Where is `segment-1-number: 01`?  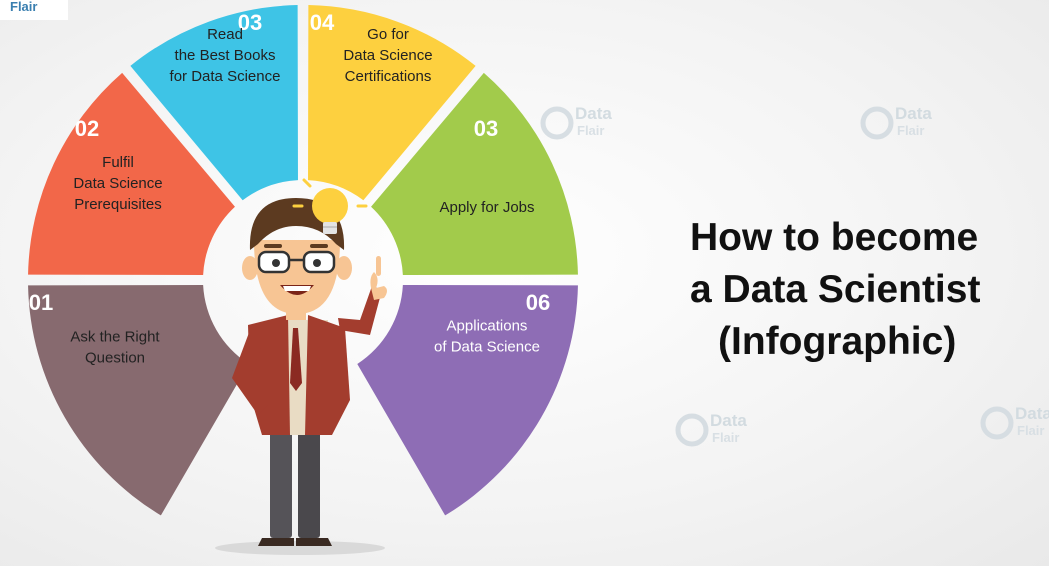 segment-1-number: 01 is located at coordinates (41, 302).